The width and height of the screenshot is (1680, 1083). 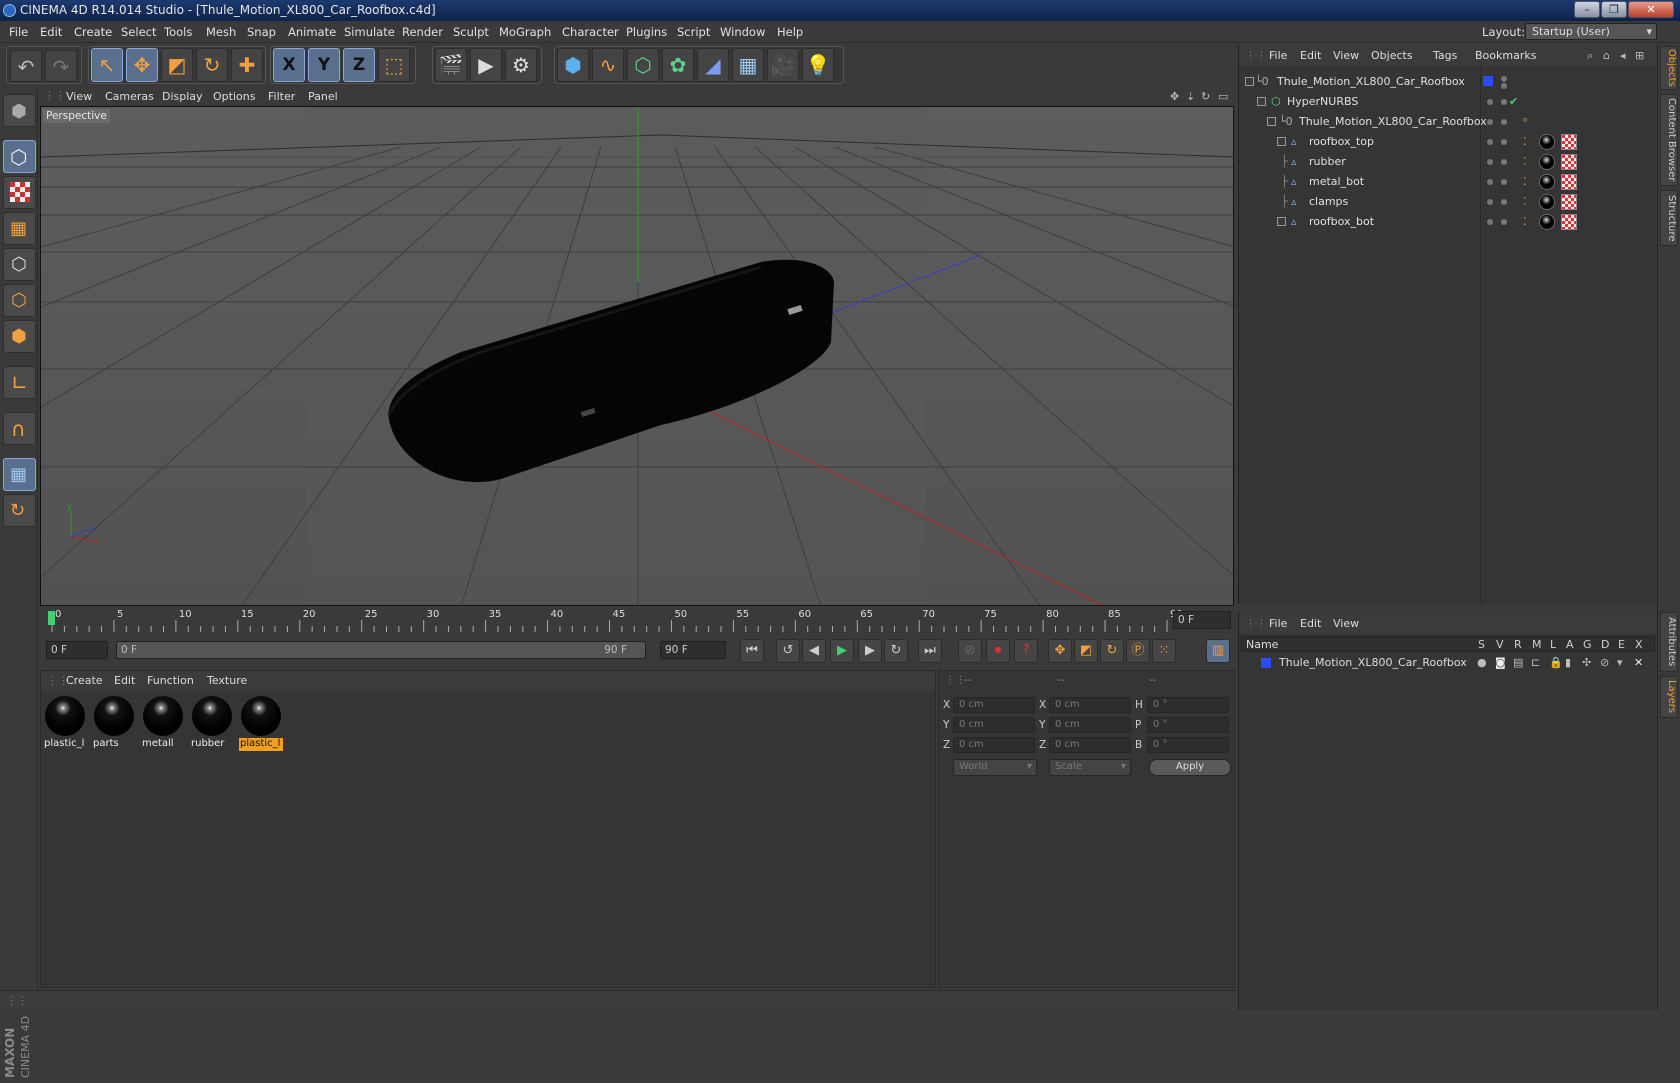 I want to click on redo-button: ↷, so click(x=61, y=66).